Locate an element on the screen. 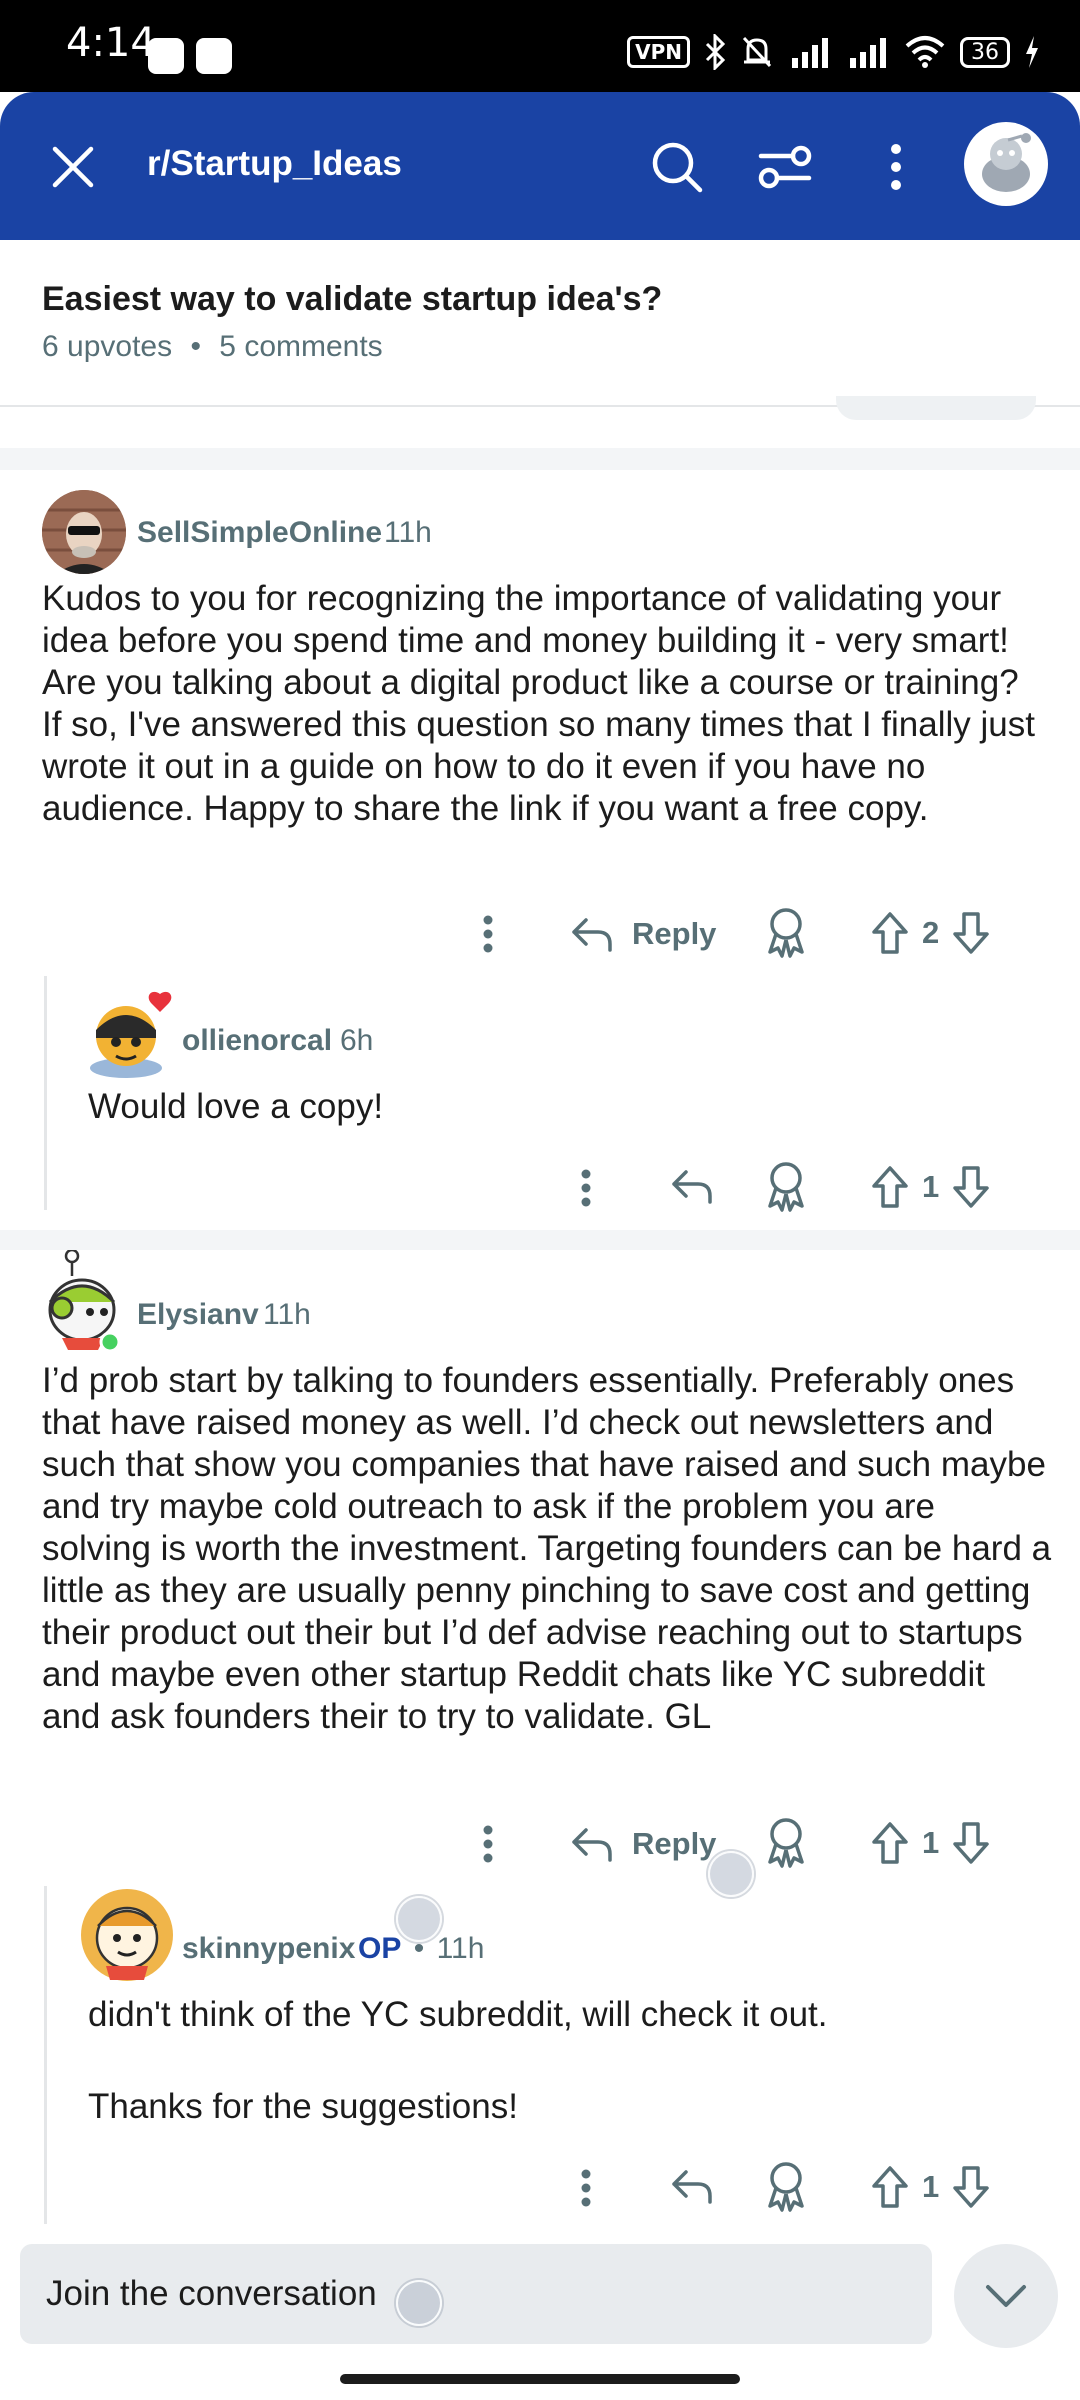 This screenshot has width=1080, height=2400. close-icon is located at coordinates (73, 167).